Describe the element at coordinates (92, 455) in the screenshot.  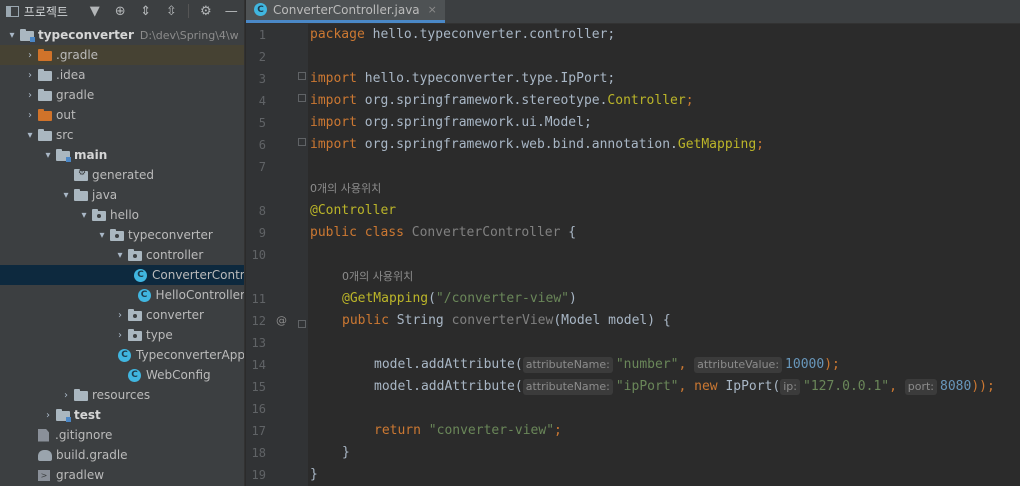
I see `tree-item-label: build.gradle` at that location.